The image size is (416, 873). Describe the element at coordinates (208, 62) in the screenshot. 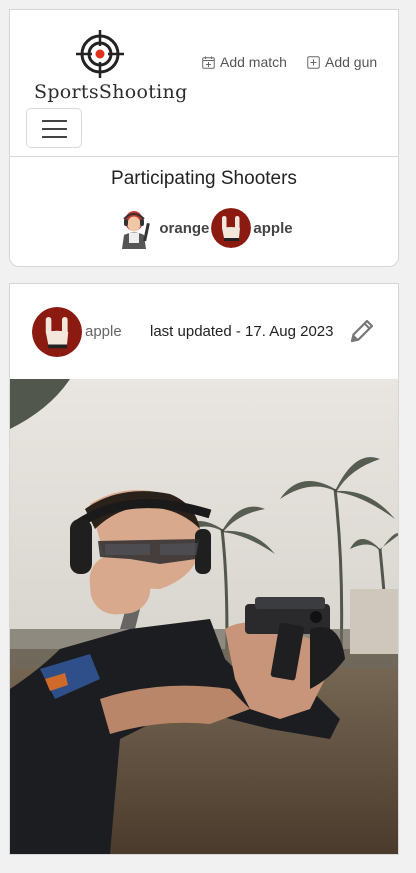

I see `calendar-plus-icon` at that location.